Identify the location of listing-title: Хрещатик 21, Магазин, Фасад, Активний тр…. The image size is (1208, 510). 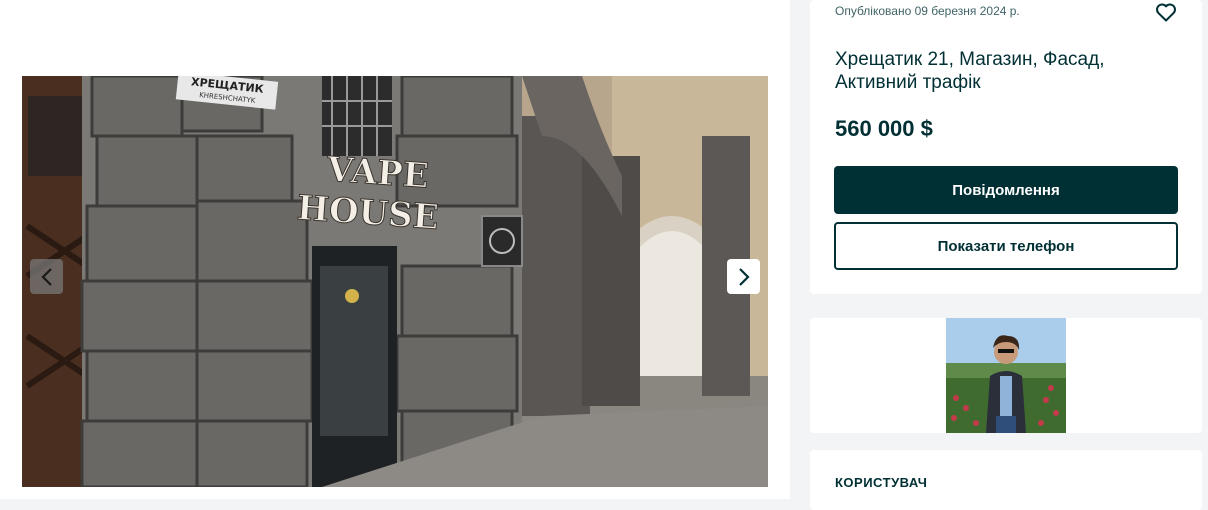
(970, 71).